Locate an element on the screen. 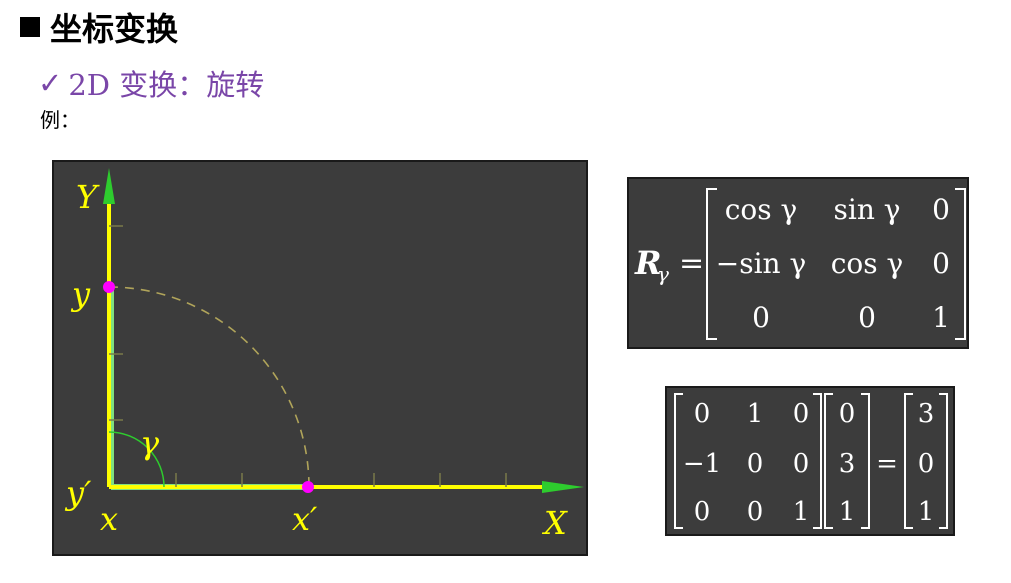 The width and height of the screenshot is (1011, 583). point-y-prime-label: y′ is located at coordinates (78, 493).